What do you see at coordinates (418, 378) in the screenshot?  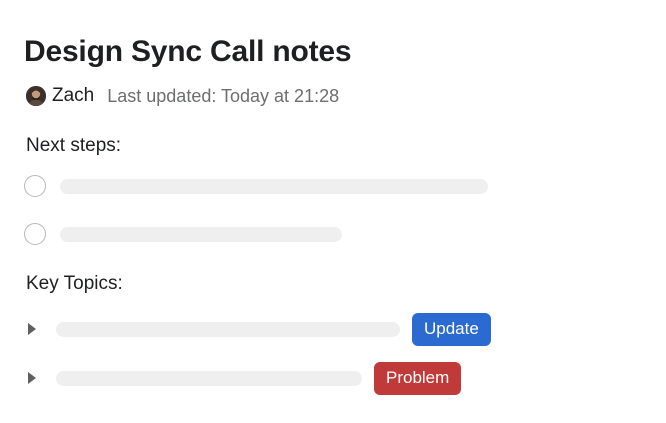 I see `problem-tag: Problem` at bounding box center [418, 378].